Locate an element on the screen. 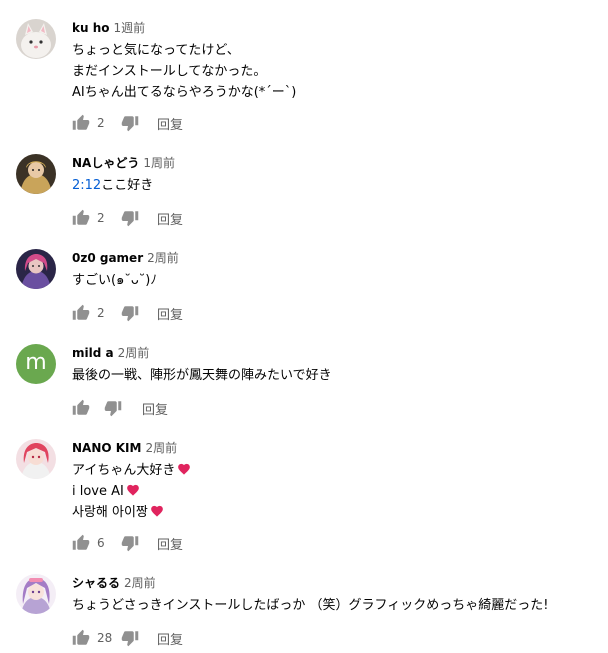 The width and height of the screenshot is (608, 653). like-button: 6 is located at coordinates (92, 543).